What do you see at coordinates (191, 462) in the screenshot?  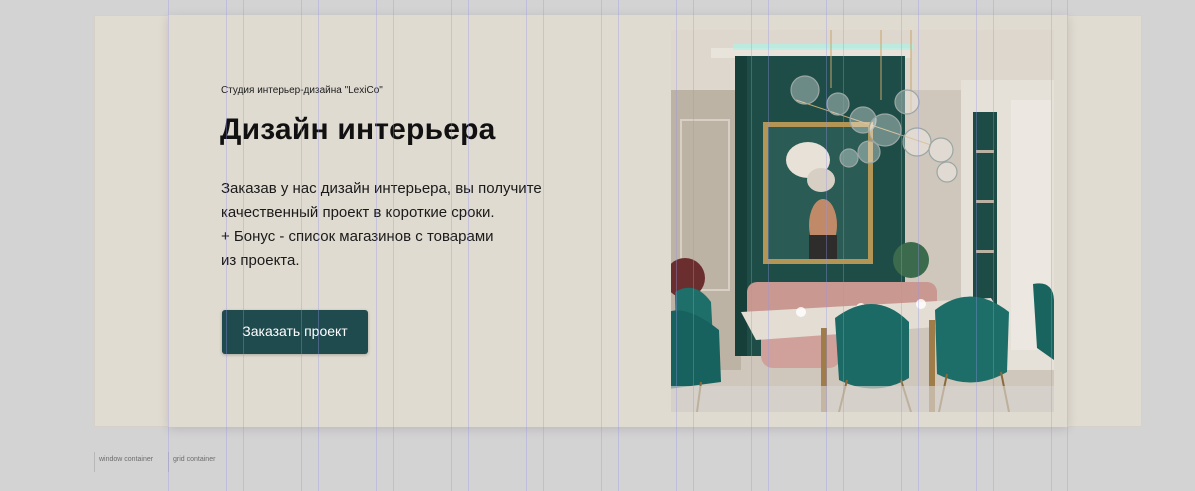 I see `grid-container-label: grid container` at bounding box center [191, 462].